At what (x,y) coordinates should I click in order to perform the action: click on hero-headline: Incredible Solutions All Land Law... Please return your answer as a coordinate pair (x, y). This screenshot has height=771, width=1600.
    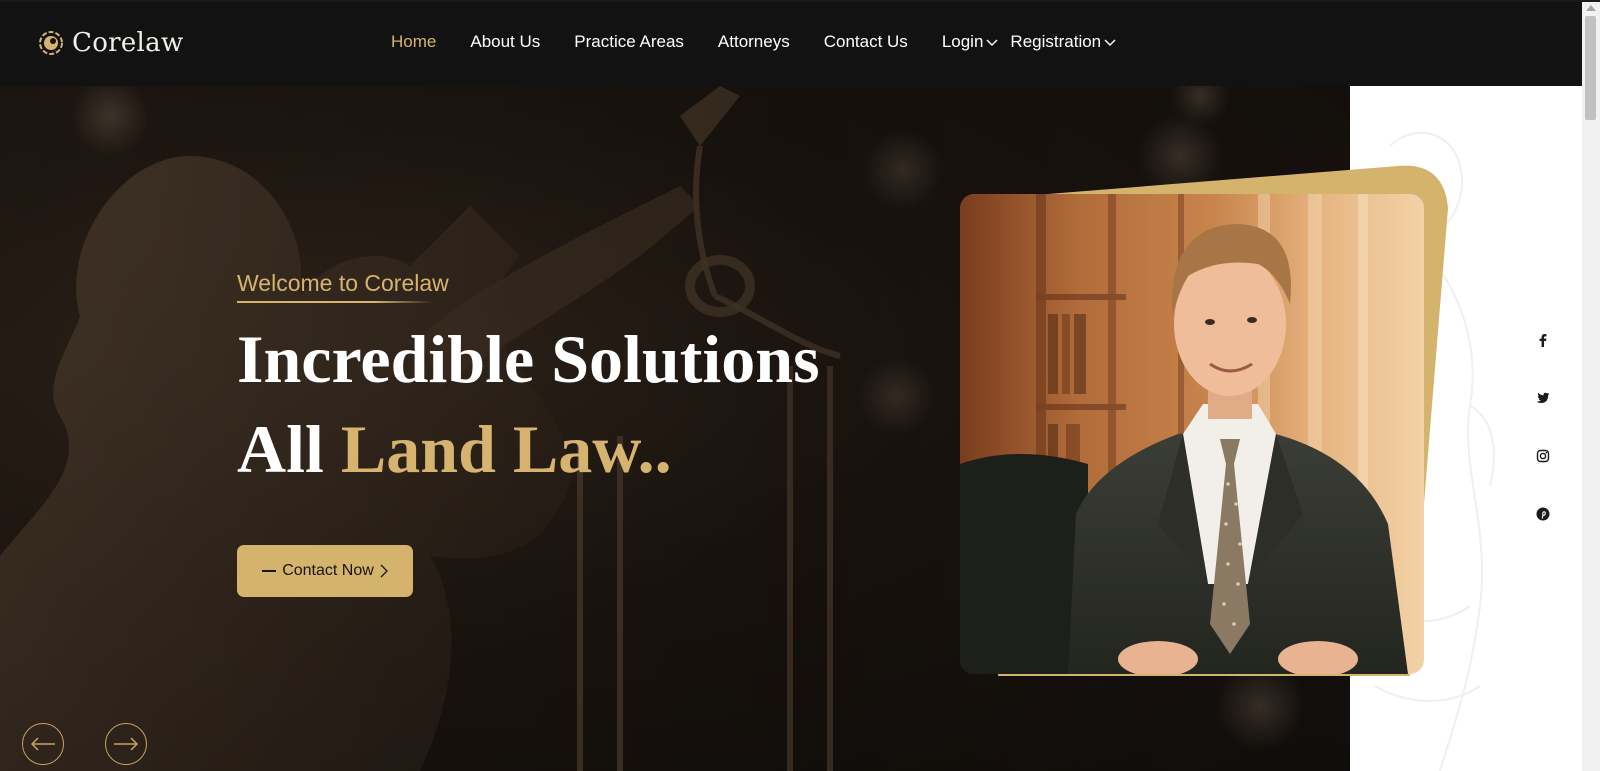
    Looking at the image, I should click on (587, 404).